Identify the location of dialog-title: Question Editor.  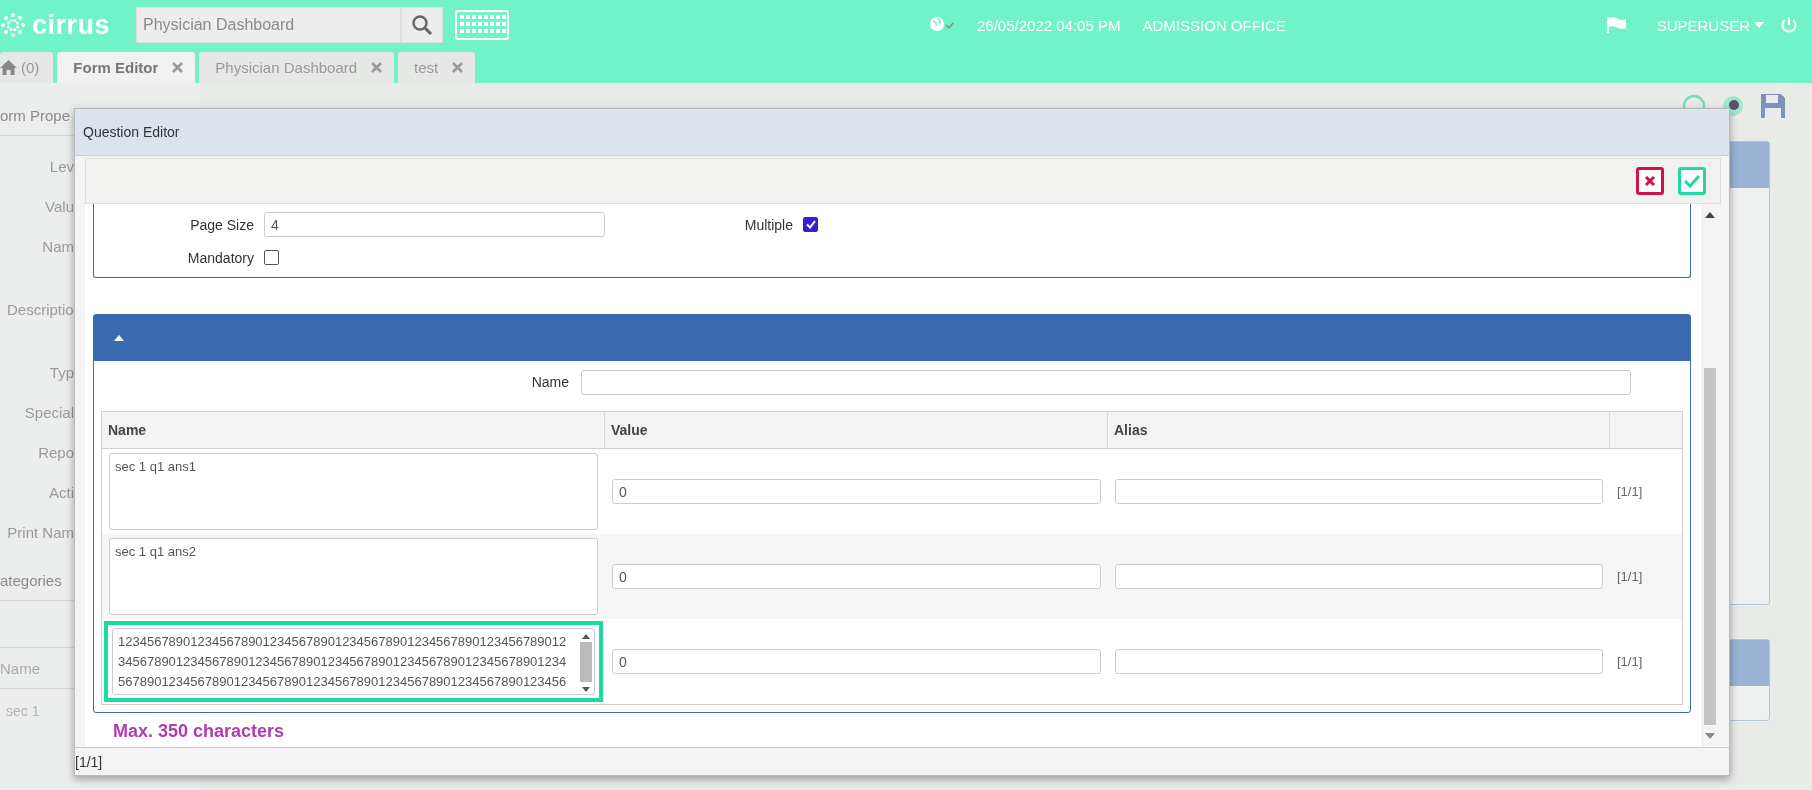
(131, 132).